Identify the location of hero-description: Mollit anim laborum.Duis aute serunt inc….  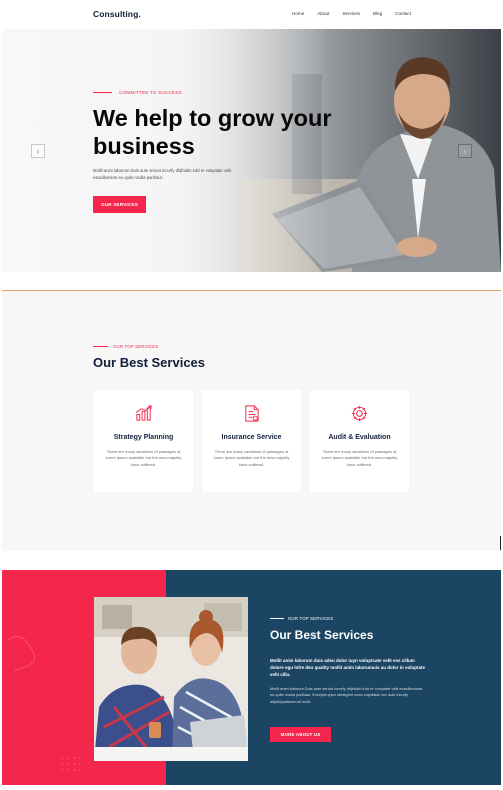
(162, 174).